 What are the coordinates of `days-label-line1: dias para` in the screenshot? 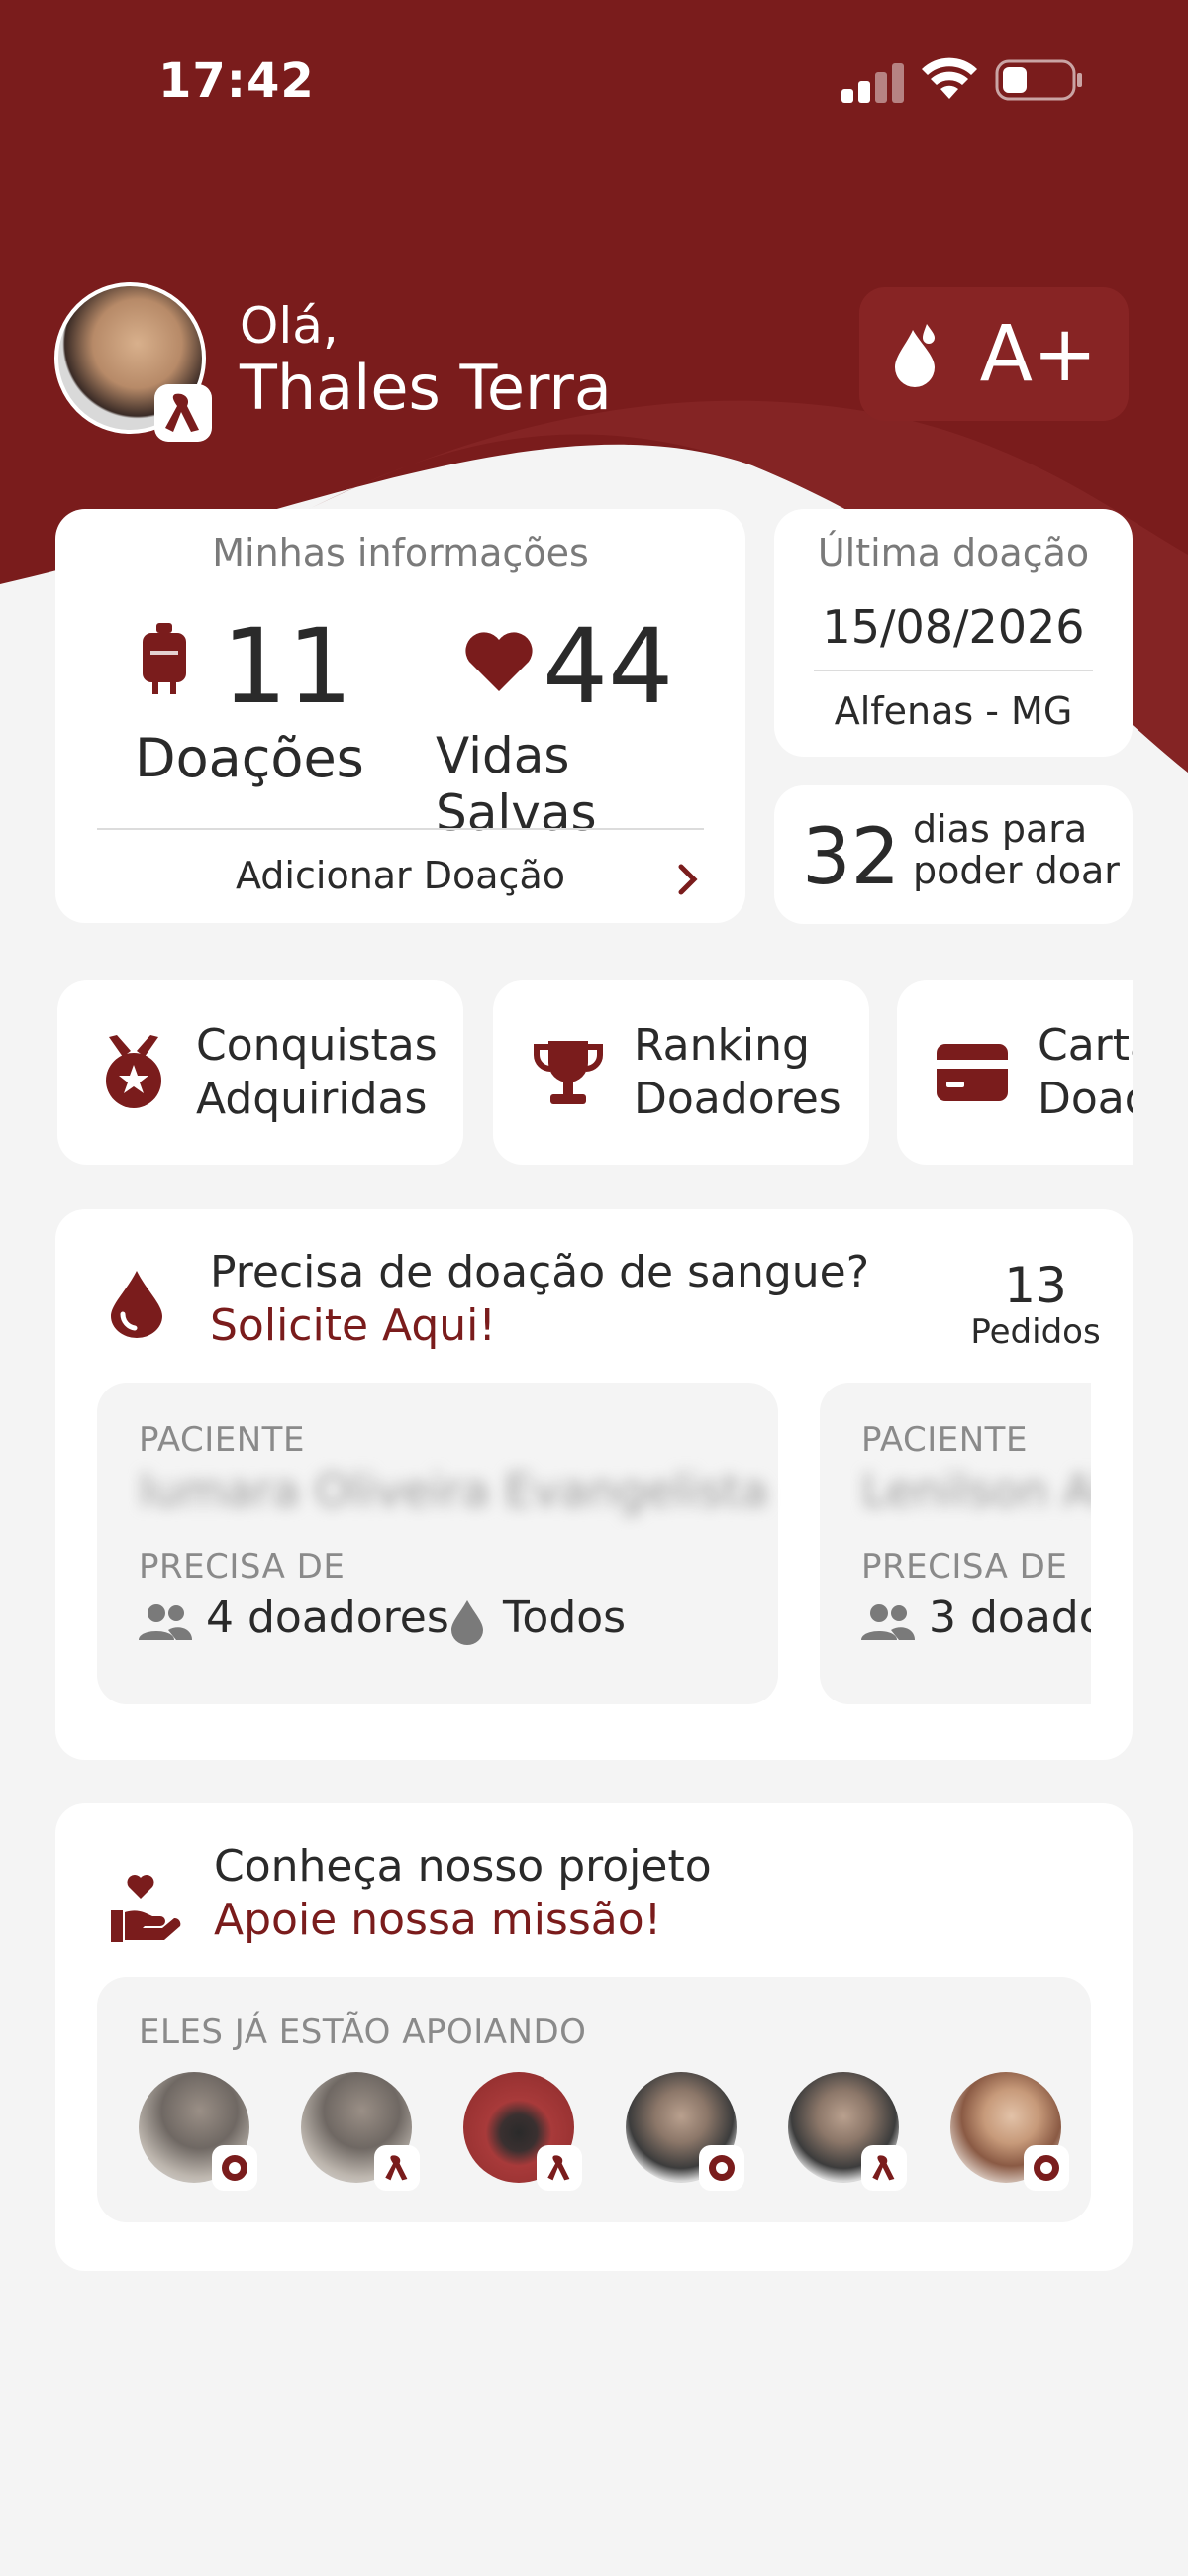 It's located at (1000, 829).